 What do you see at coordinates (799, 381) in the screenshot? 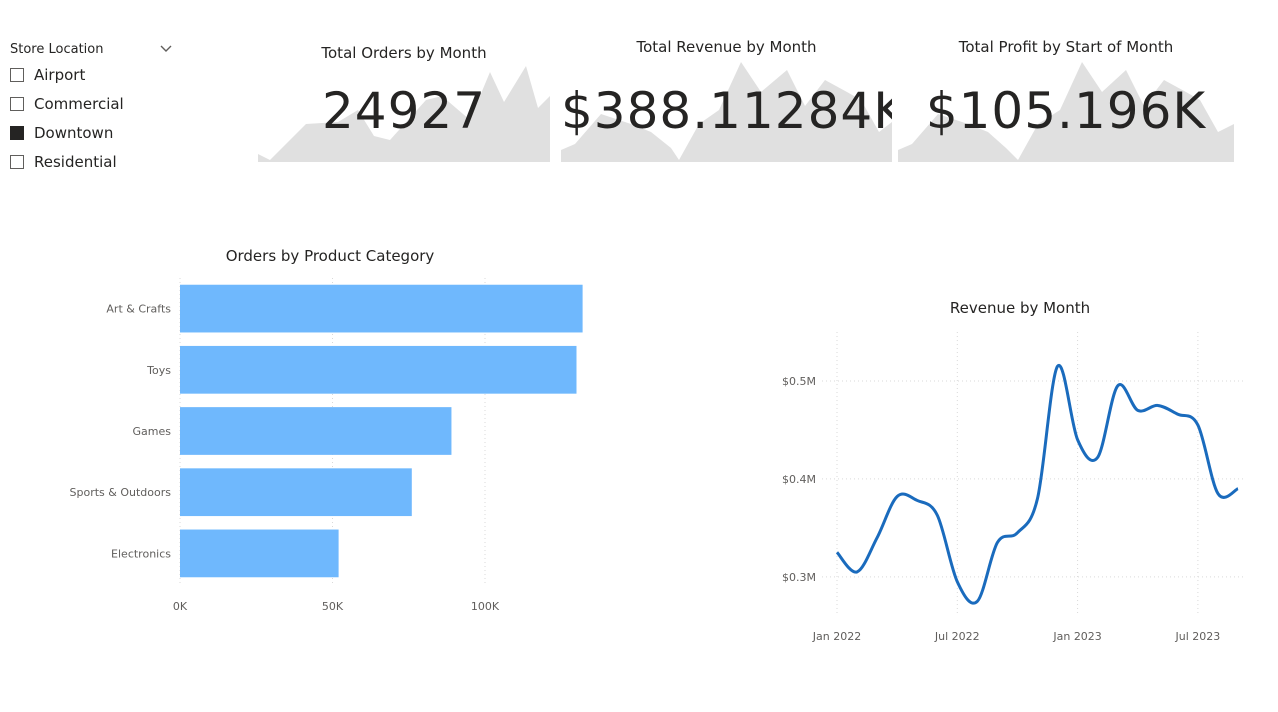
I see `y-tick-label: $0.5M` at bounding box center [799, 381].